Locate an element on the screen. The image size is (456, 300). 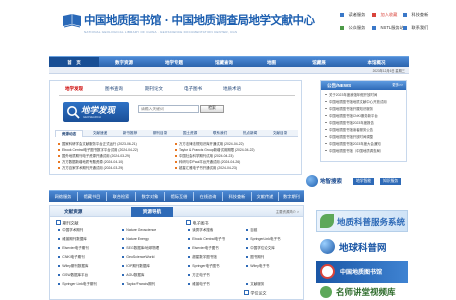
resource-link: SpringerLink电子书 is located at coordinates (263, 239).